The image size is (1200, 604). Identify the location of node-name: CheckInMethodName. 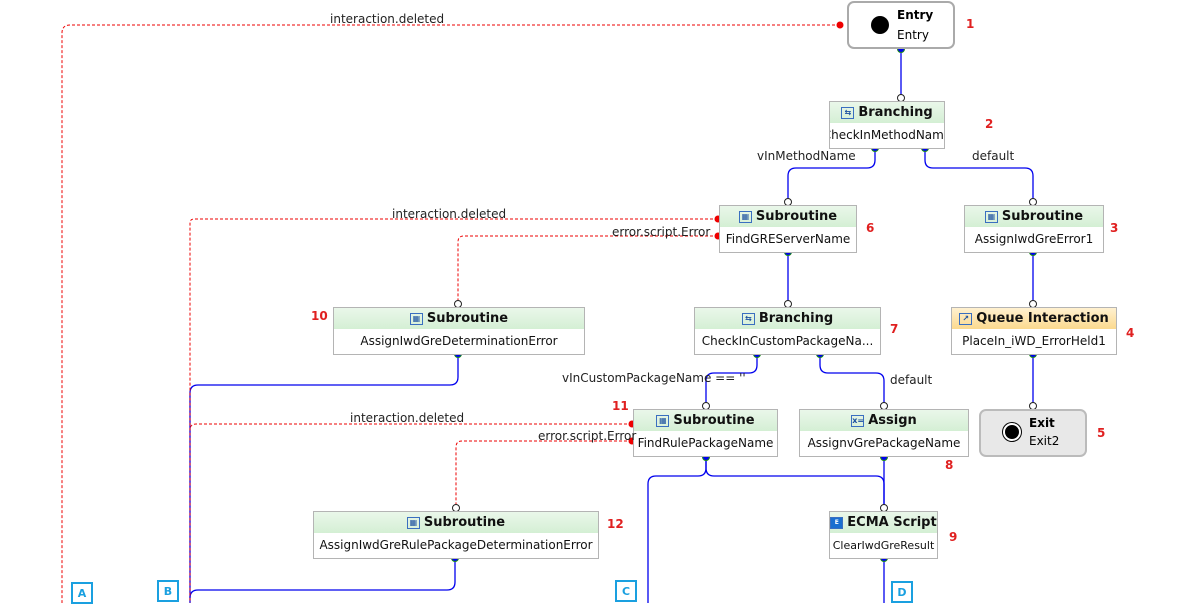
(887, 135).